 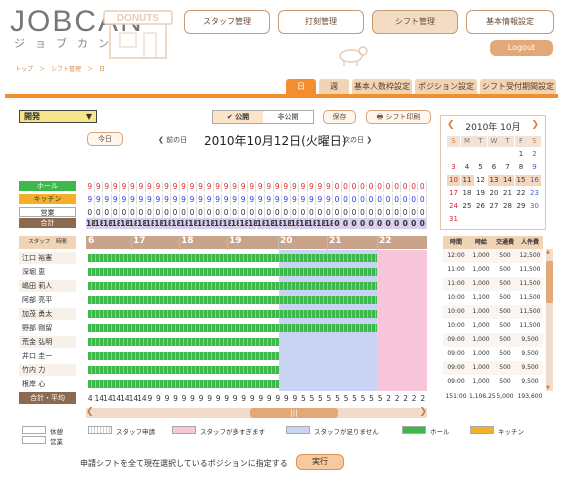 I want to click on tab-position-settings: ポジション設定, so click(x=446, y=86).